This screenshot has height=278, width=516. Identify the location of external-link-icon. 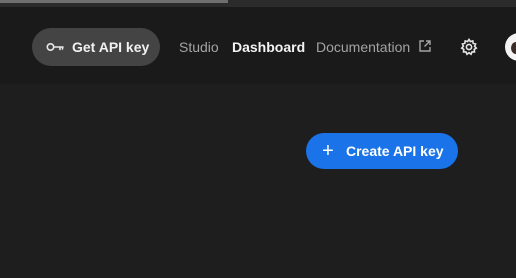
(425, 46).